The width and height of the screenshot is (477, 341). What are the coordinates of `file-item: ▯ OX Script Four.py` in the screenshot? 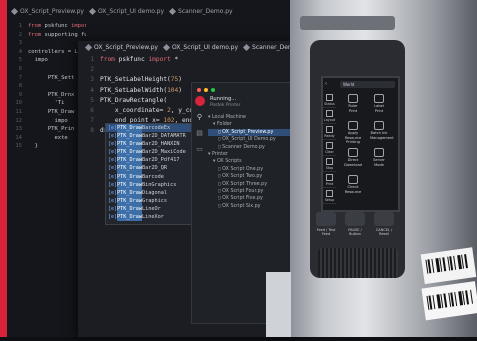 It's located at (251, 191).